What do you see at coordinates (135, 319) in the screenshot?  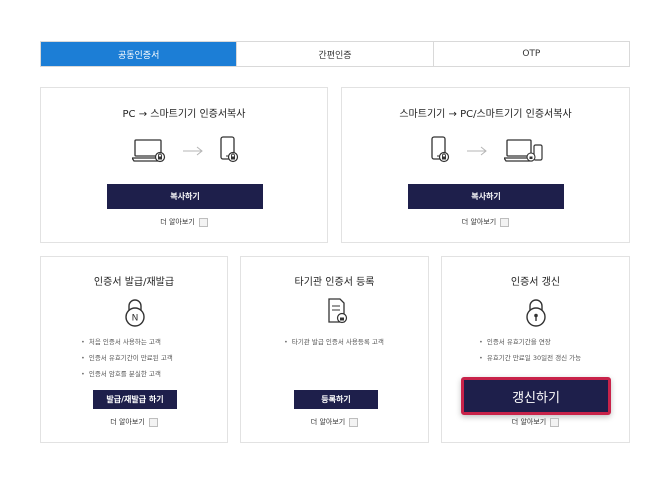 I see `svg-text: N` at bounding box center [135, 319].